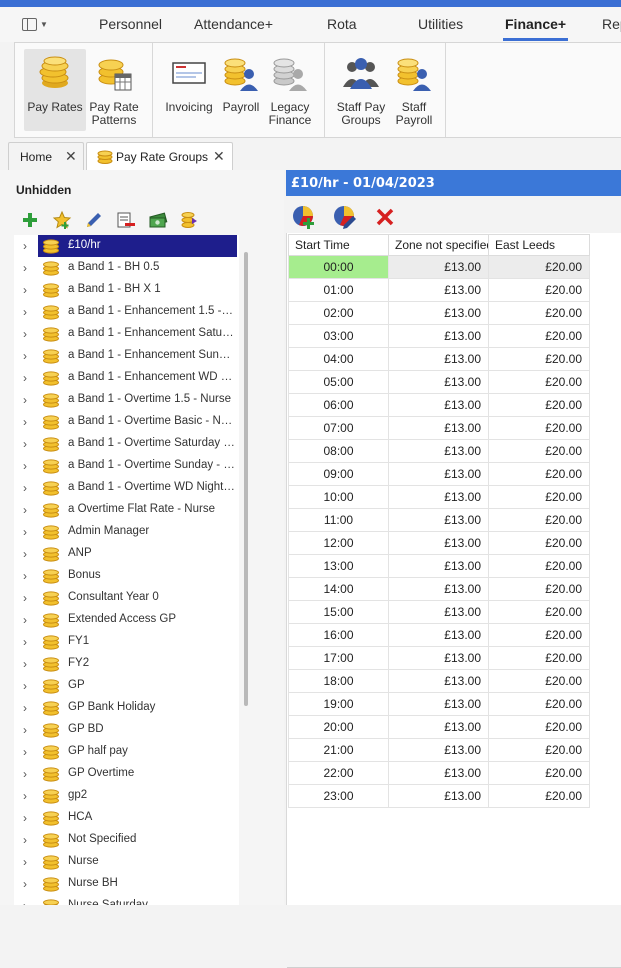 Image resolution: width=621 pixels, height=968 pixels. Describe the element at coordinates (535, 28) in the screenshot. I see `menu-finance: Finance+` at that location.